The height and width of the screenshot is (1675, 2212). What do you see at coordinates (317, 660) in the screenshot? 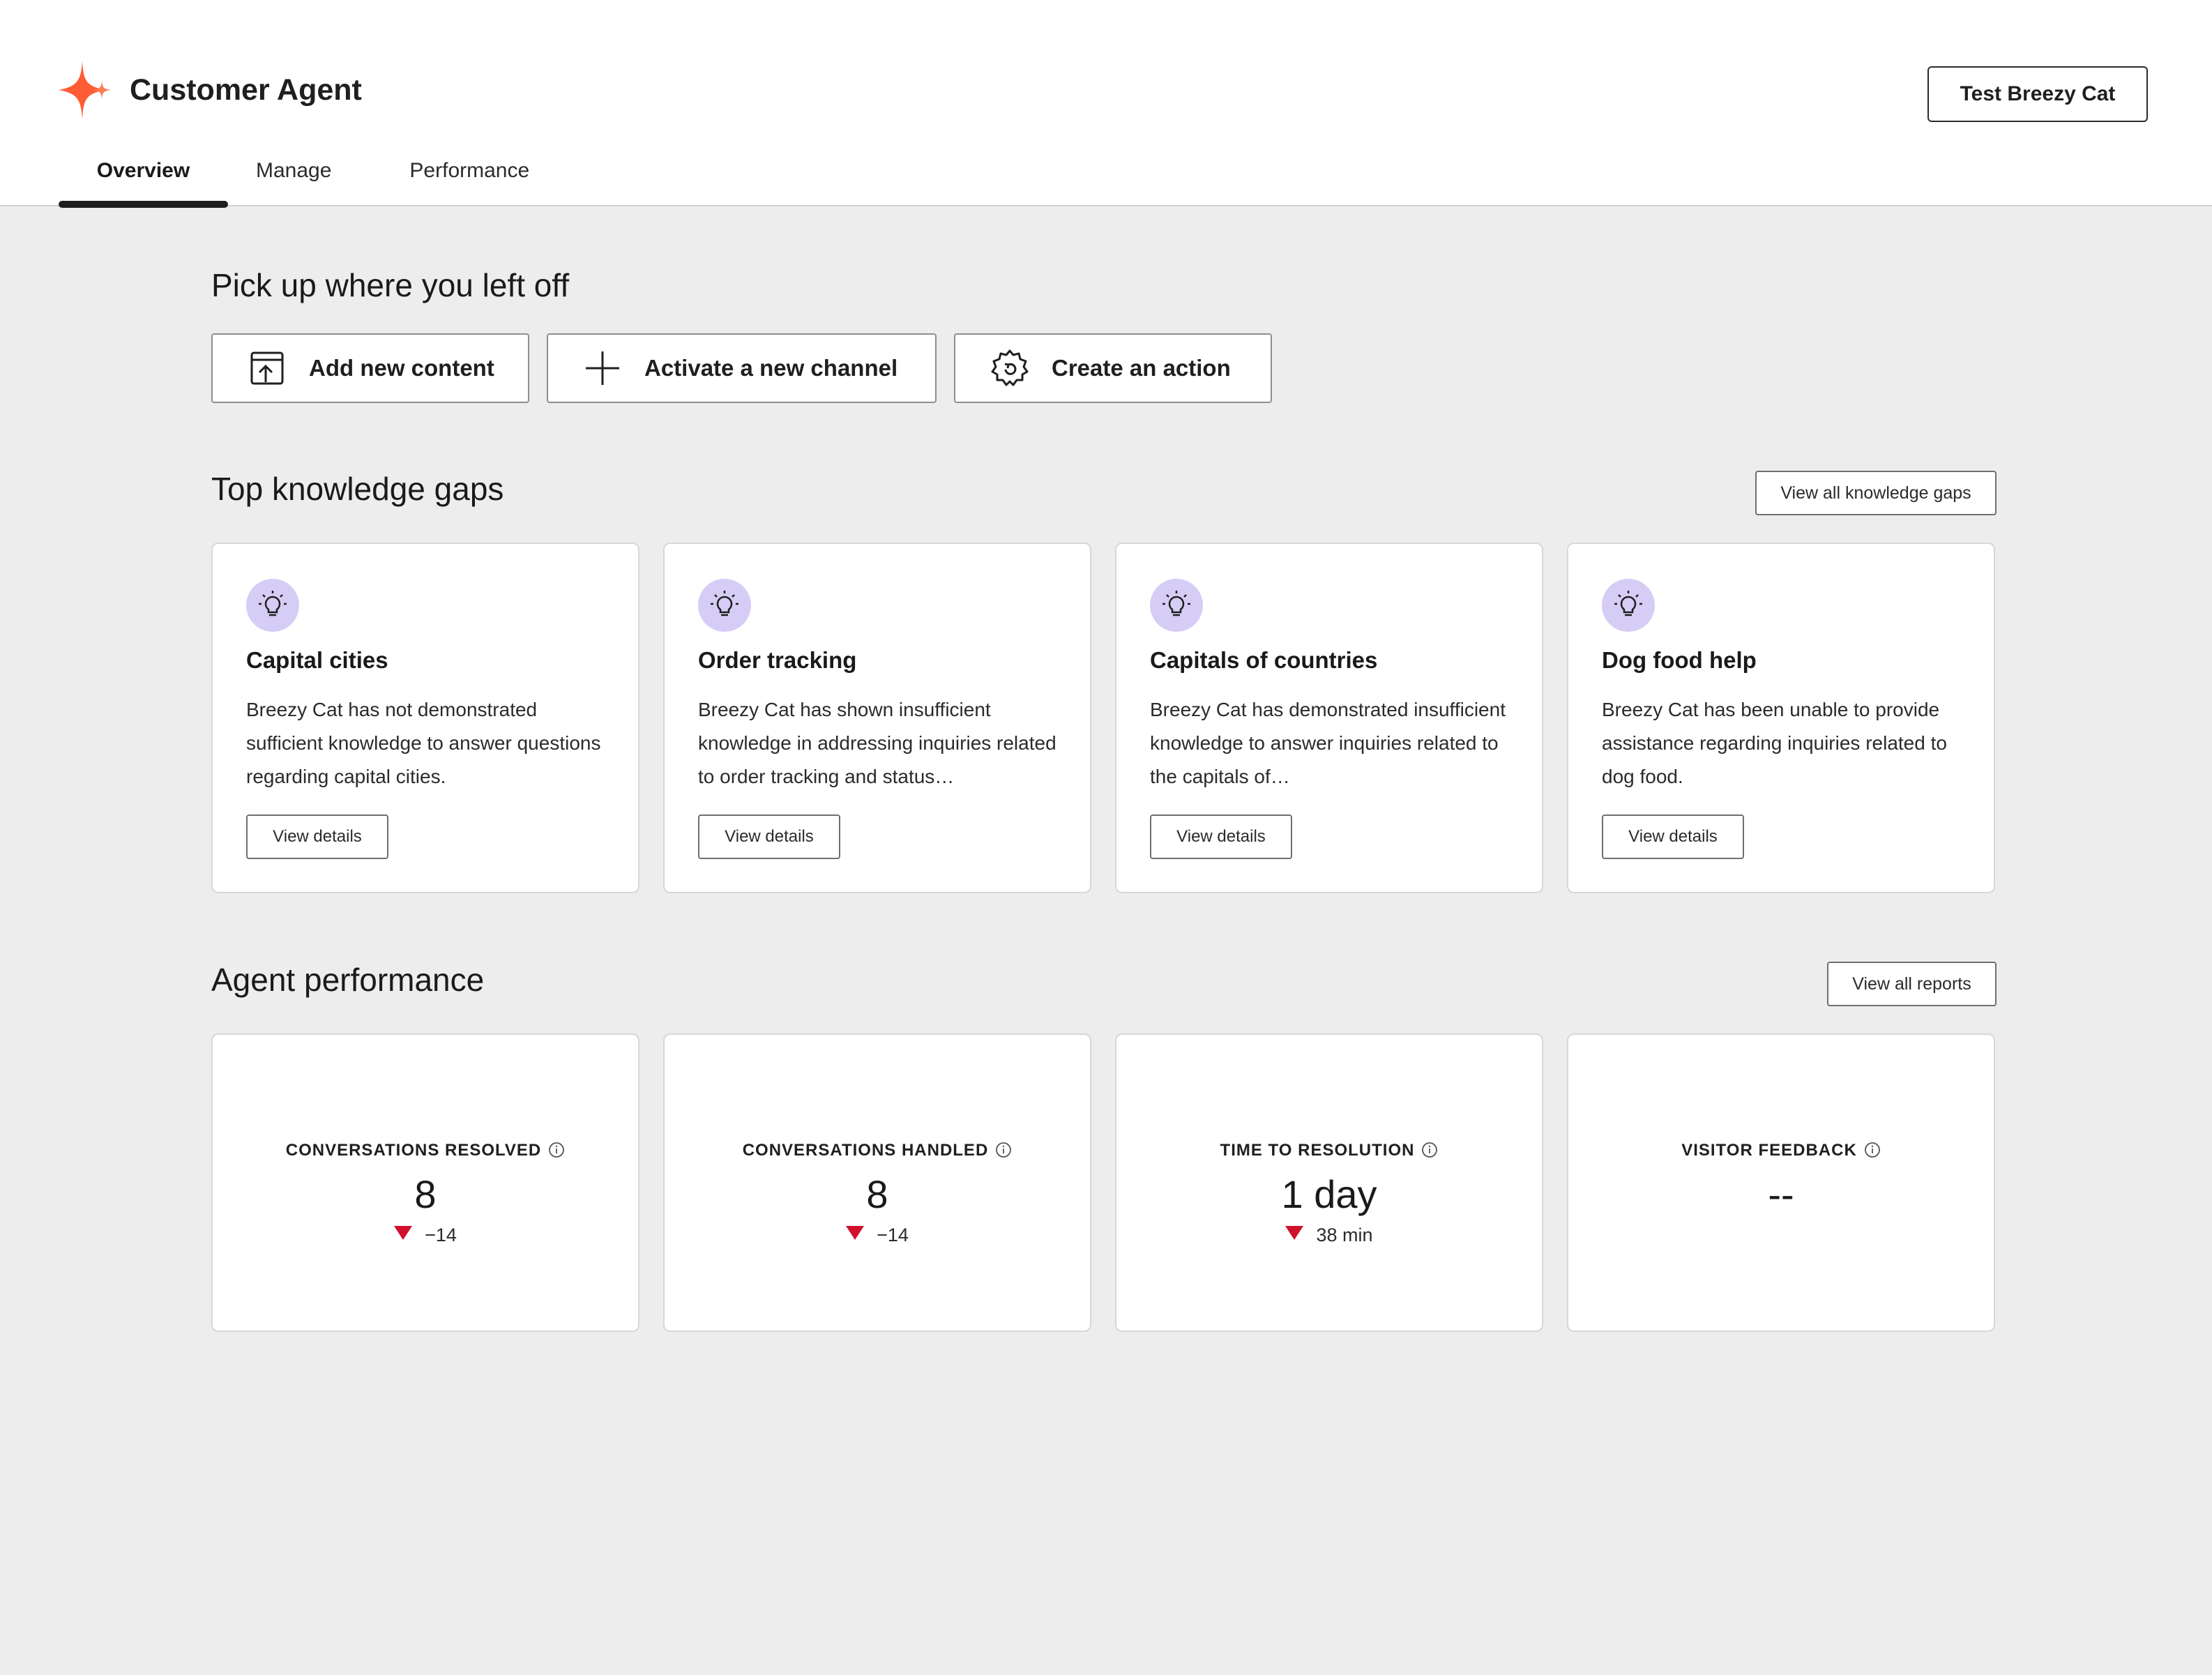
I see `gap-title: Capital cities` at bounding box center [317, 660].